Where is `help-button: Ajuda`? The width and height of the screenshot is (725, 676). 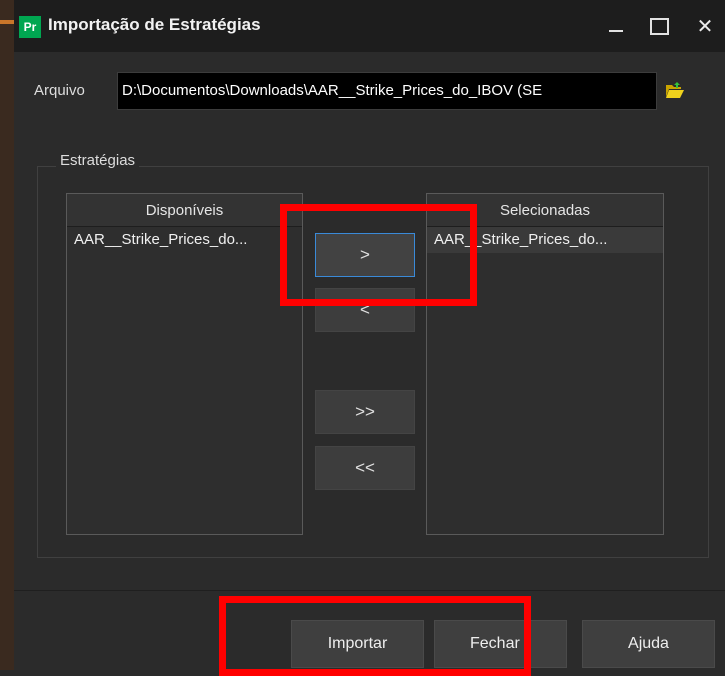 help-button: Ajuda is located at coordinates (648, 644).